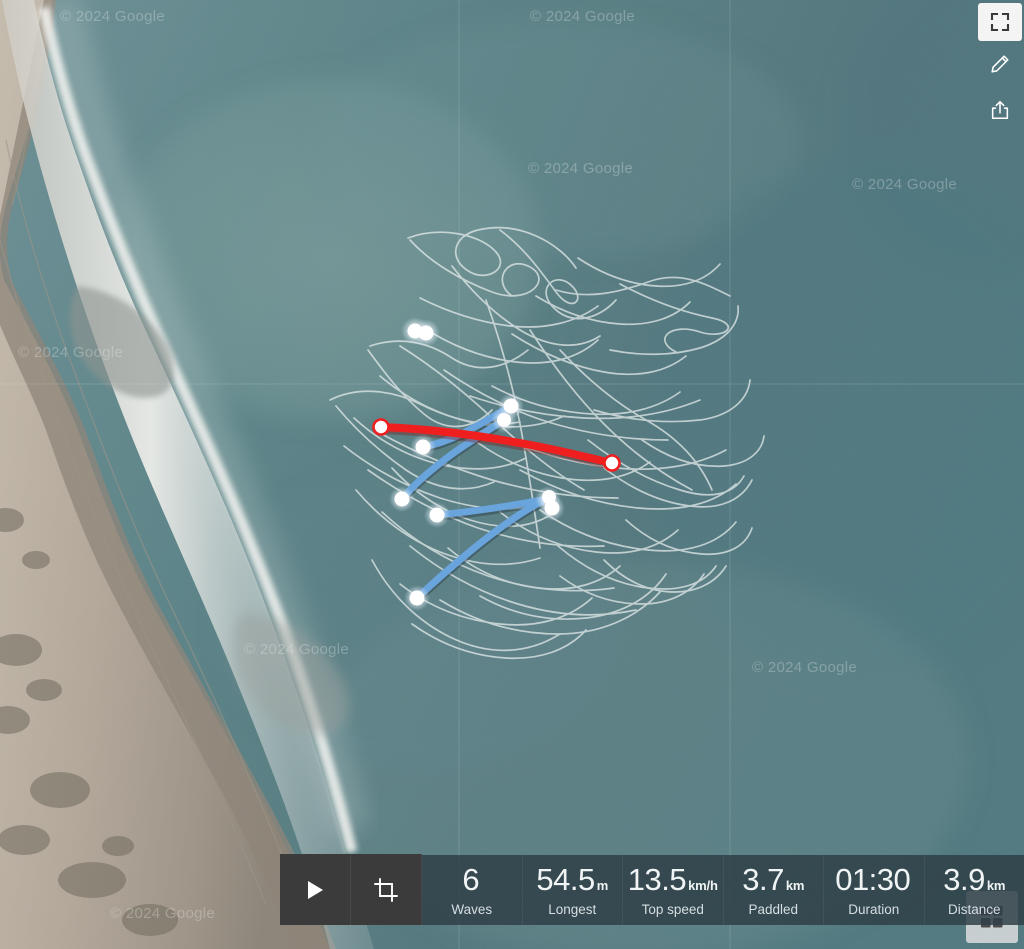 The width and height of the screenshot is (1024, 949). What do you see at coordinates (964, 879) in the screenshot?
I see `stat-number: 3.9` at bounding box center [964, 879].